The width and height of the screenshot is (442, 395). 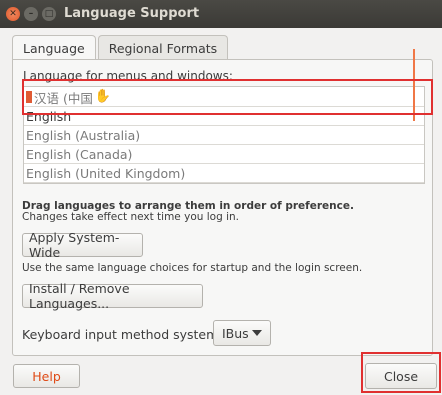 What do you see at coordinates (401, 376) in the screenshot?
I see `close-button: Close` at bounding box center [401, 376].